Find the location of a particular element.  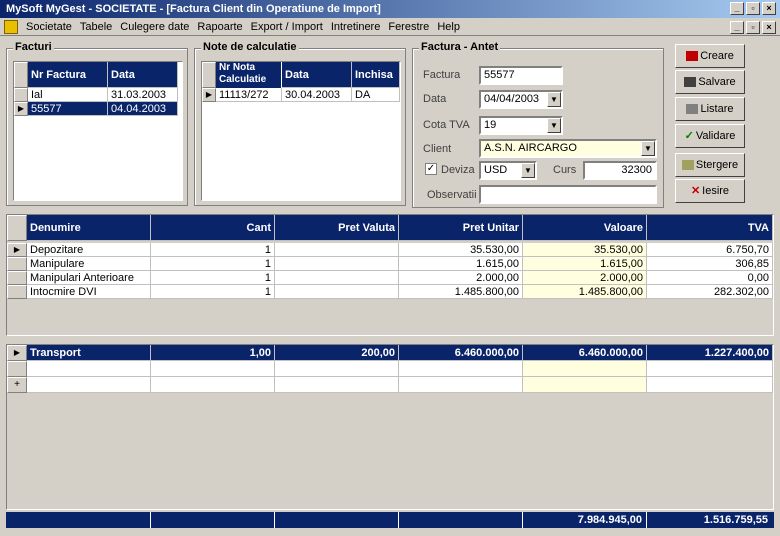

menu-help: Help is located at coordinates (448, 27).